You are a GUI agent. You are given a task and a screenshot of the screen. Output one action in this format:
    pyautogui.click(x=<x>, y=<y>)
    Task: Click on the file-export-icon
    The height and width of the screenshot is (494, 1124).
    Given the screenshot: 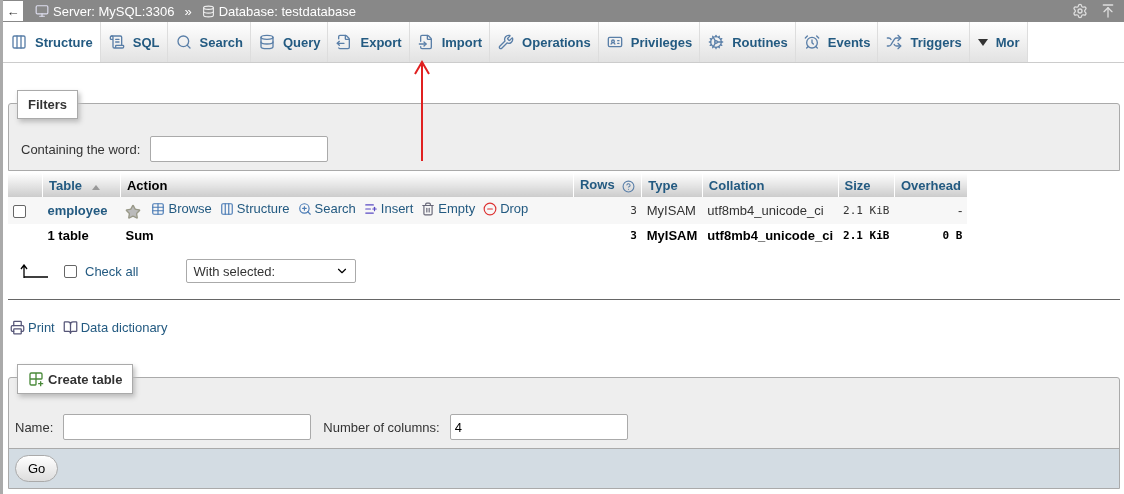 What is the action you would take?
    pyautogui.click(x=344, y=42)
    